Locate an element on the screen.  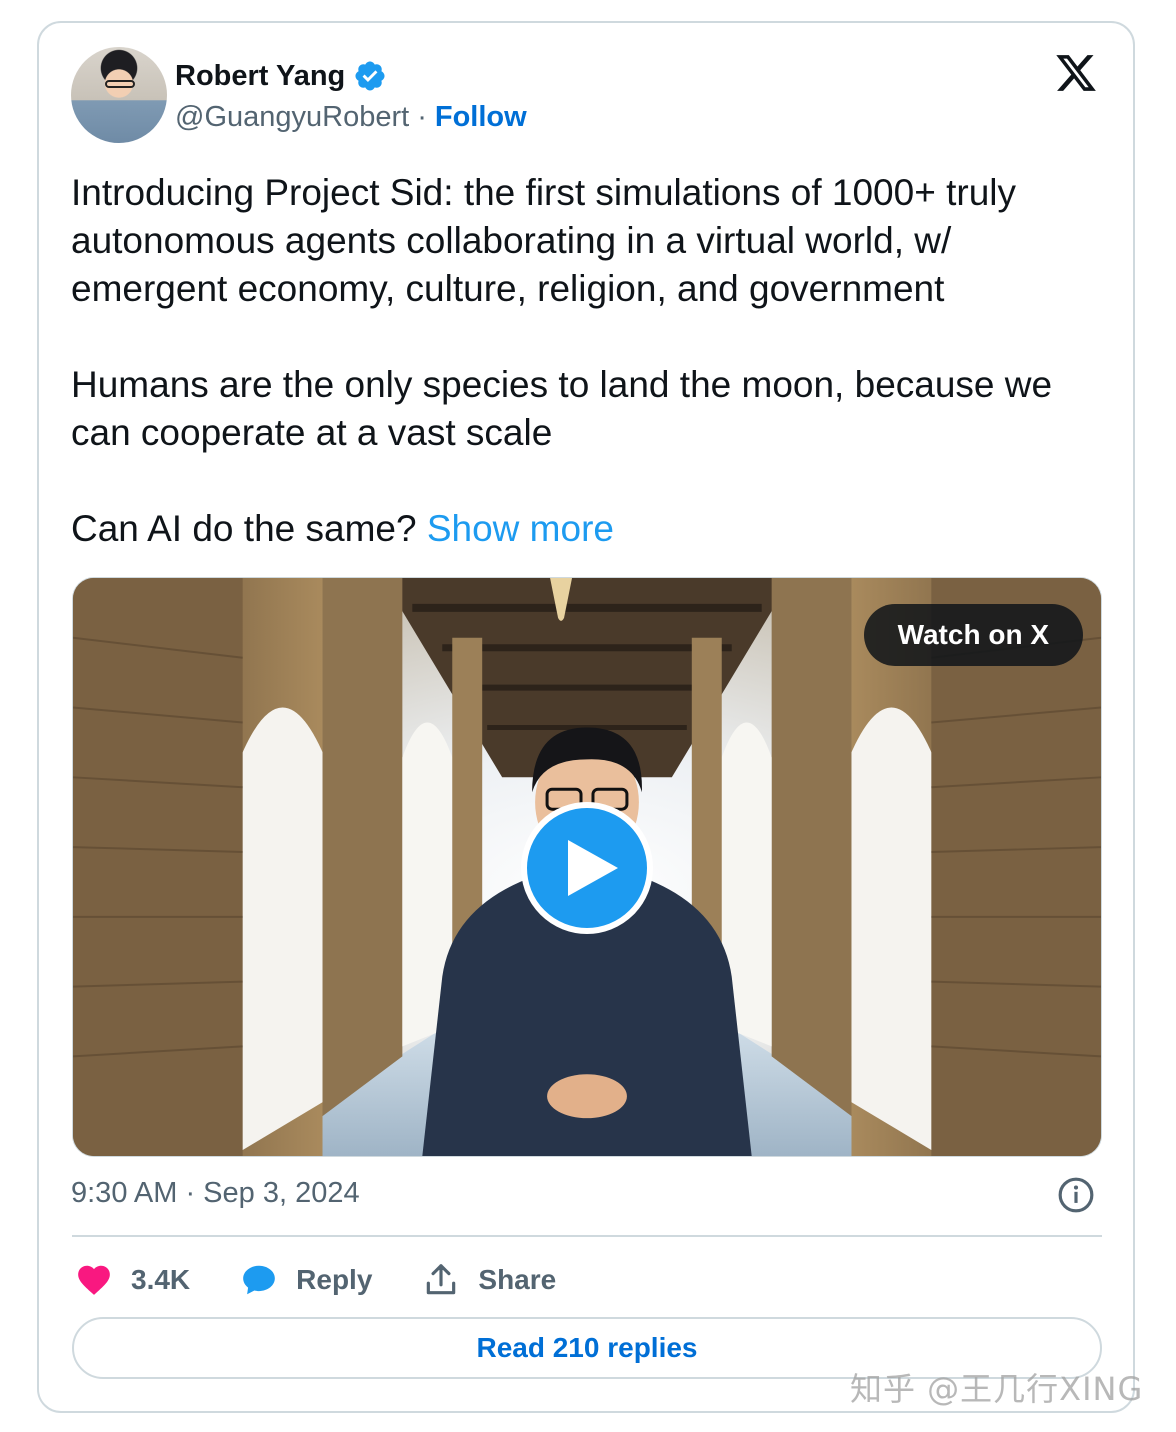
like-count: 3.4K is located at coordinates (161, 1279).